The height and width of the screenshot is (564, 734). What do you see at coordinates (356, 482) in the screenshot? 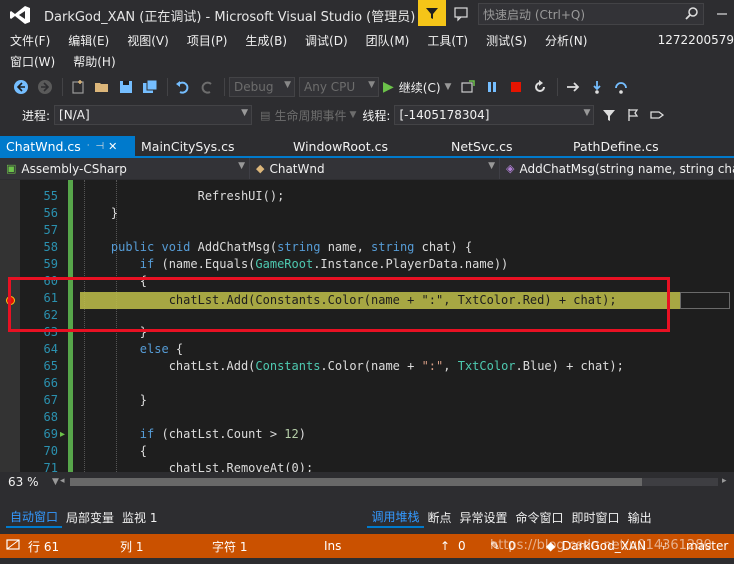
I see `scrollbar-thumb` at bounding box center [356, 482].